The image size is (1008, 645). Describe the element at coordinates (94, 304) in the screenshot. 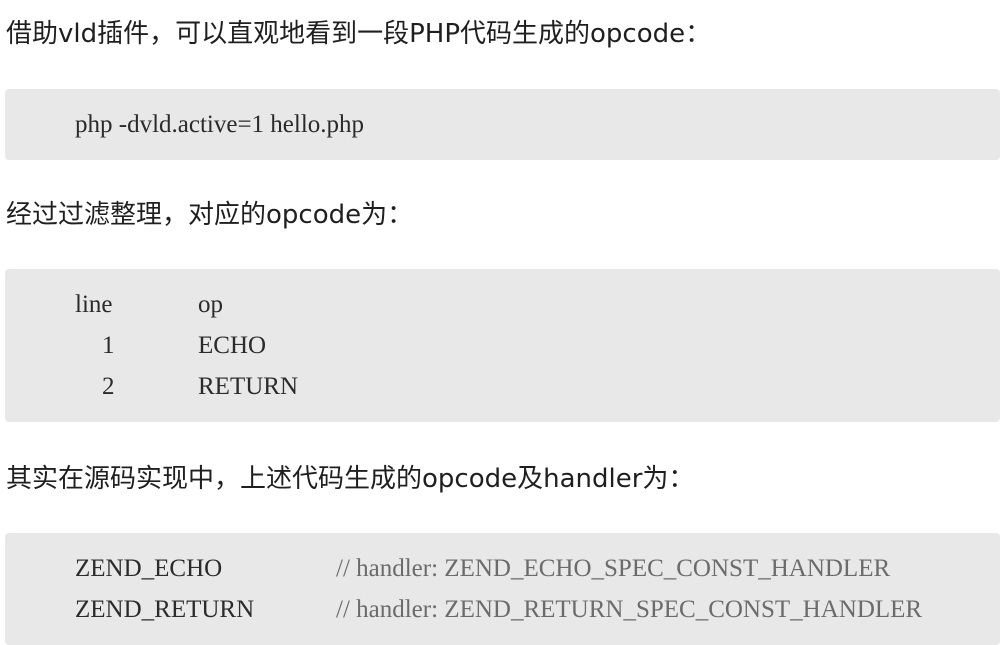

I see `header-line: line` at that location.